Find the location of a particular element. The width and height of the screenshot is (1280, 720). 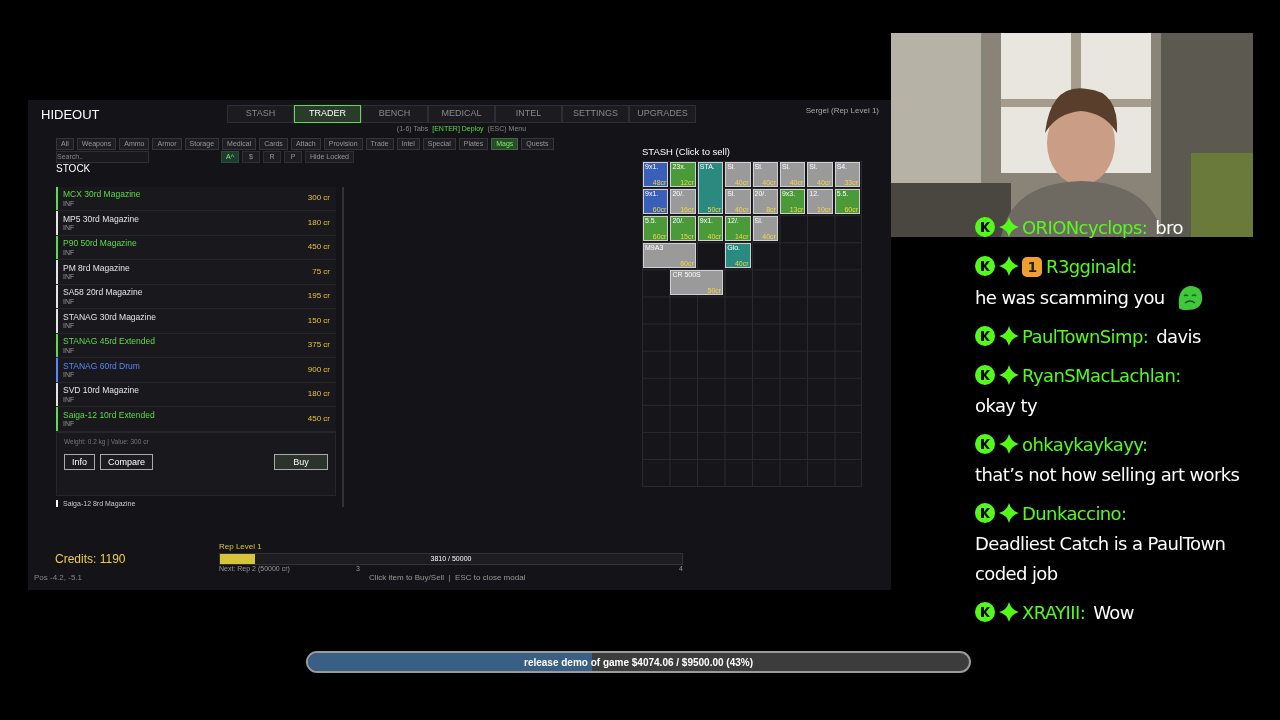

tab: MEDICAL is located at coordinates (461, 114).